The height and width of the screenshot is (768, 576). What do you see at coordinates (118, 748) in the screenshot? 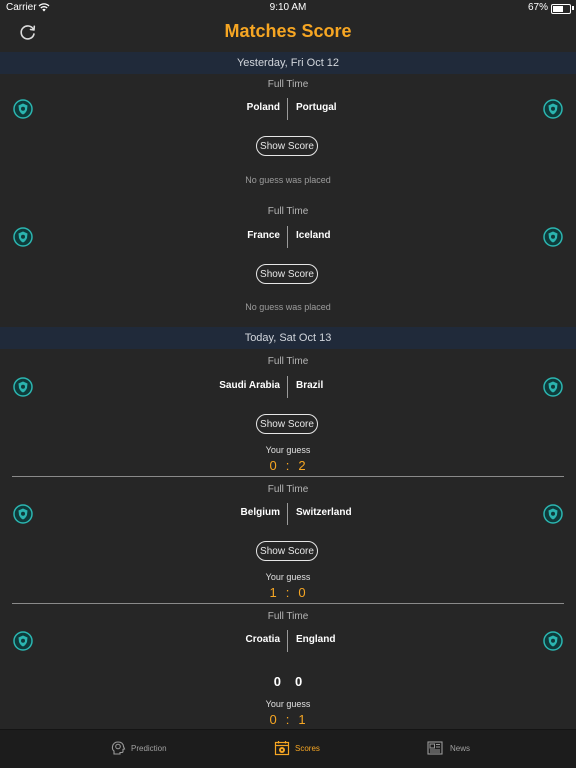
I see `head-brain-icon` at bounding box center [118, 748].